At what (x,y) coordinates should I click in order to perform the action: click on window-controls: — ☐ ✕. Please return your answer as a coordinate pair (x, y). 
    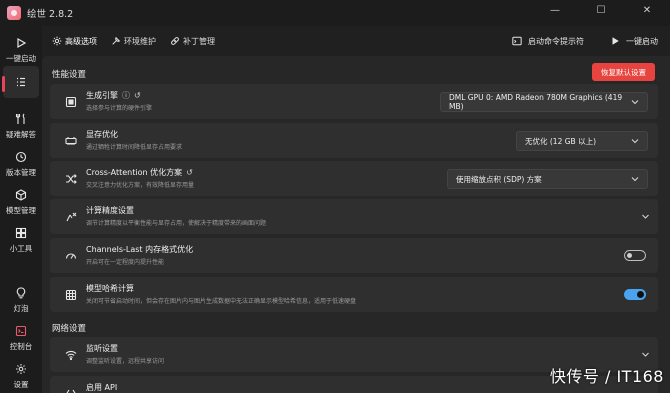
    Looking at the image, I should click on (601, 10).